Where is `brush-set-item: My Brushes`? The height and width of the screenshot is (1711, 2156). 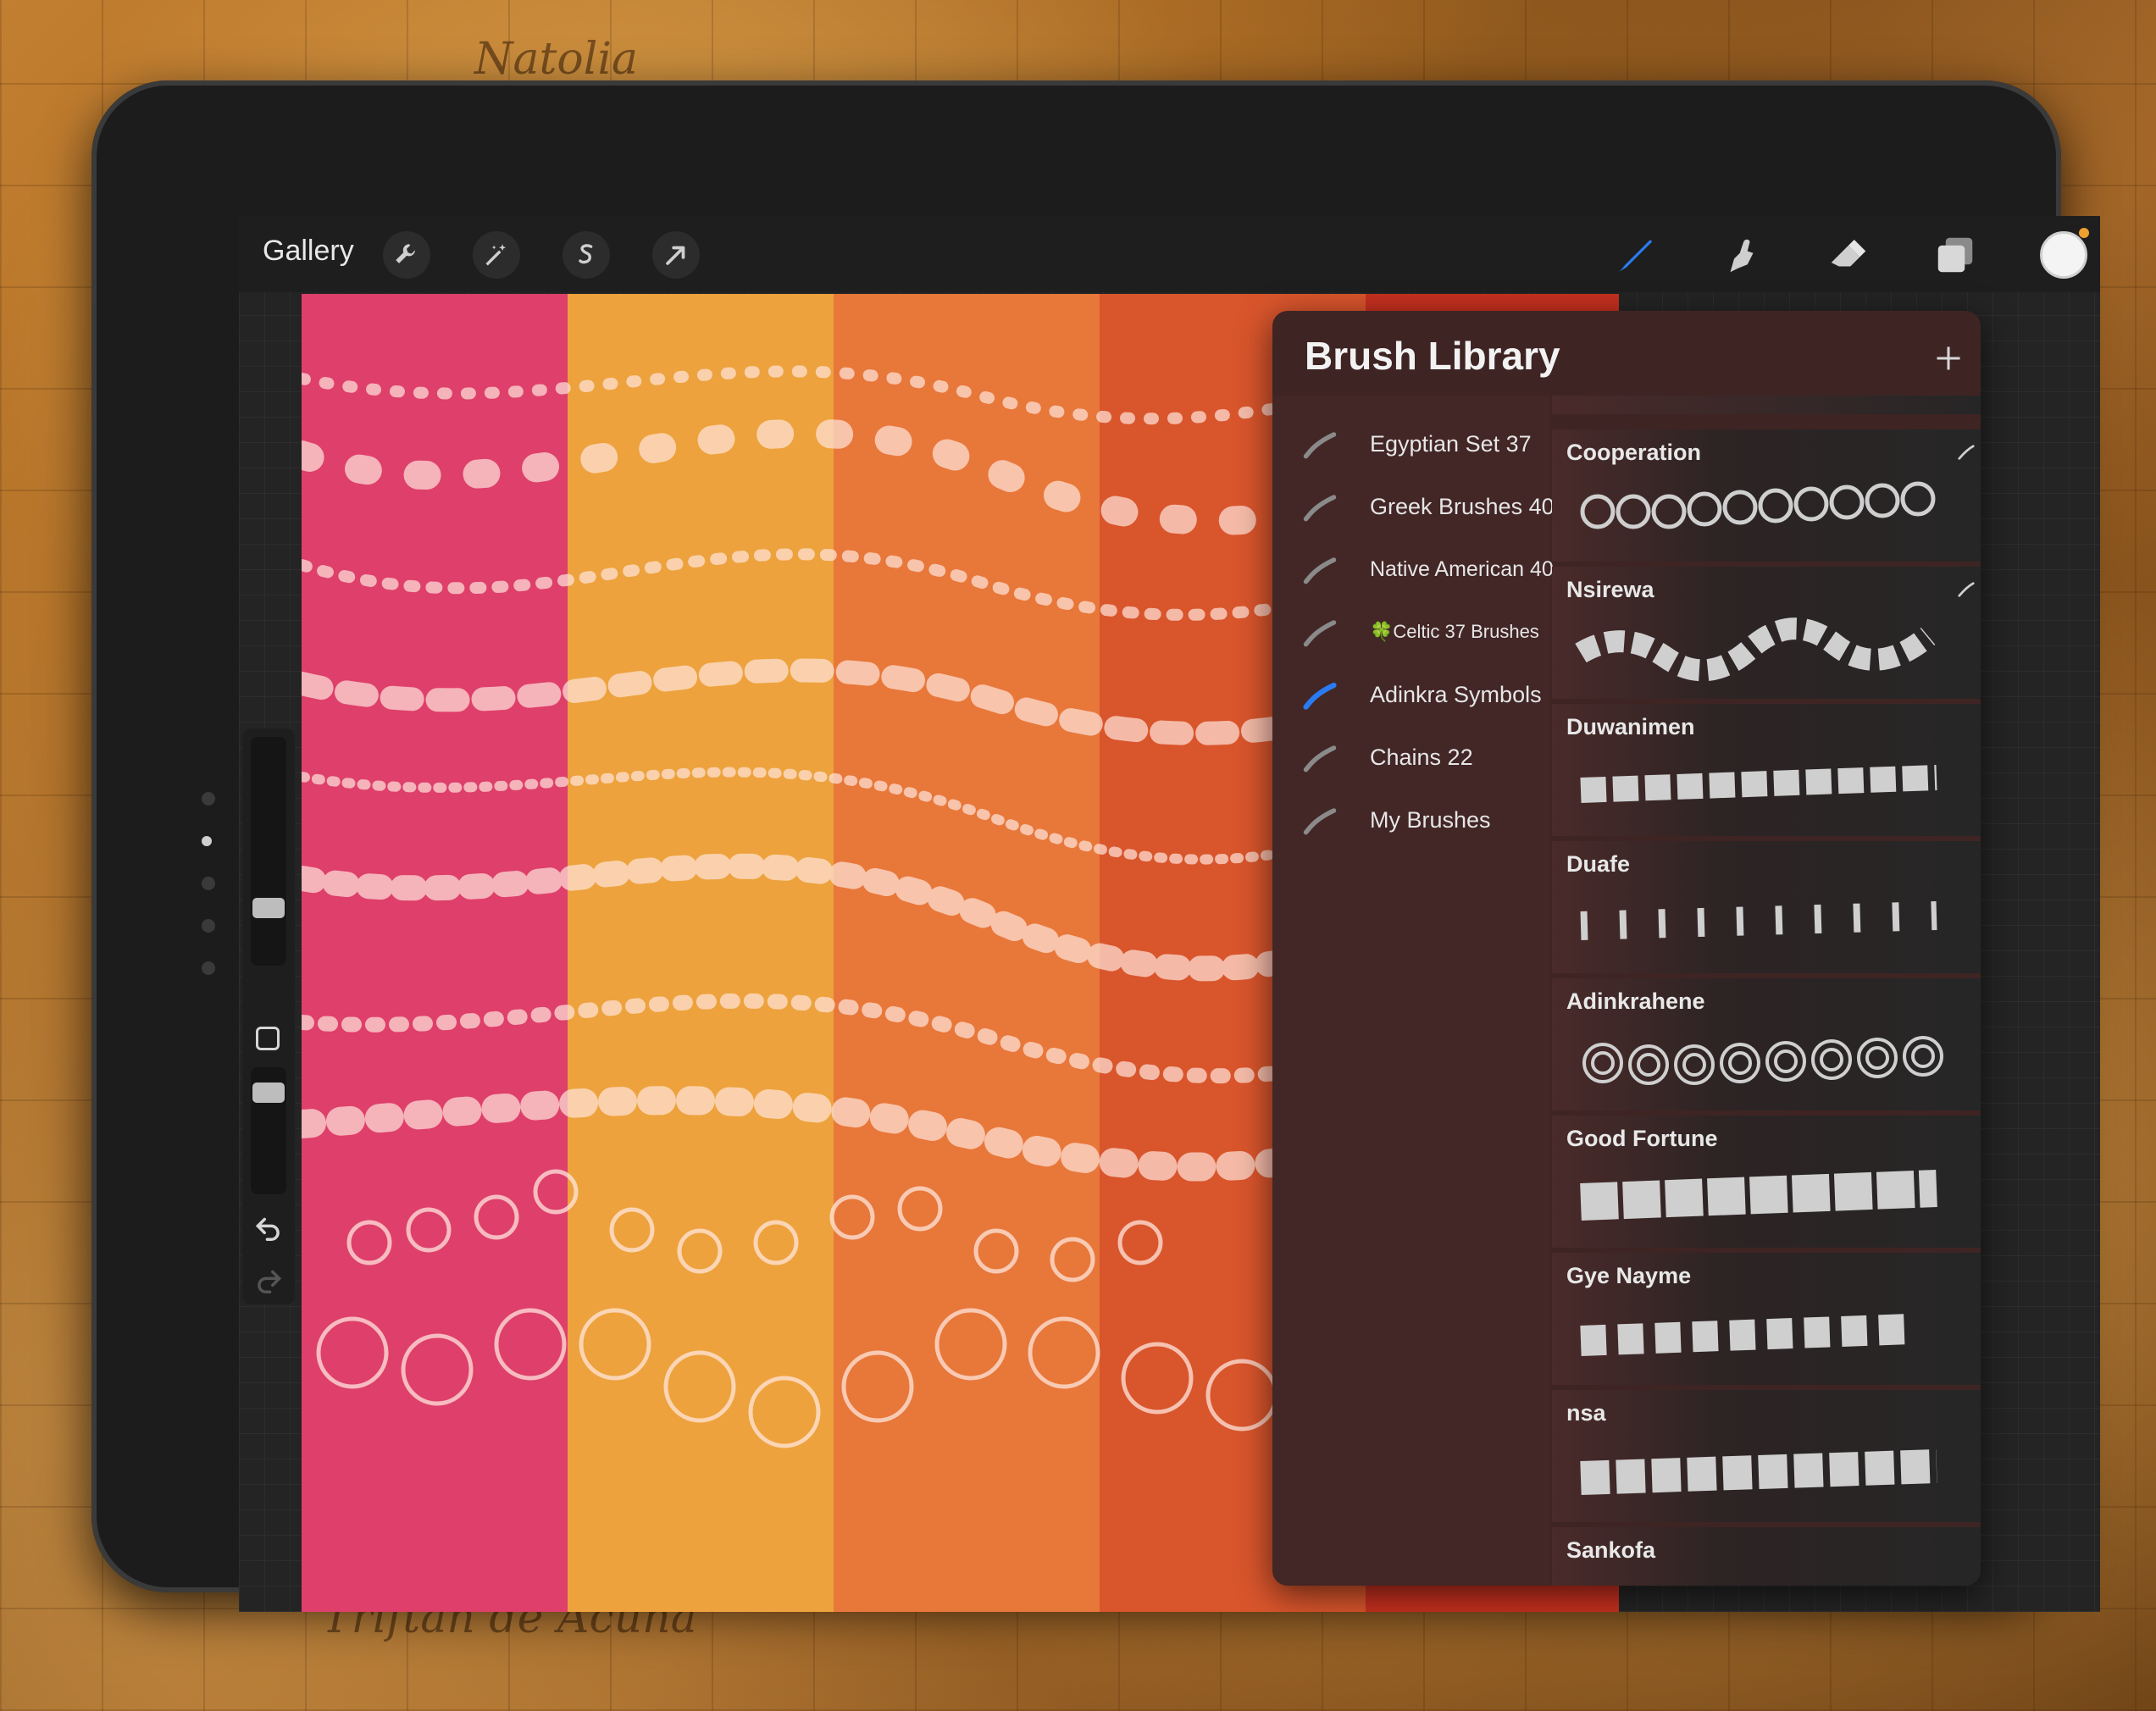
brush-set-item: My Brushes is located at coordinates (1411, 820).